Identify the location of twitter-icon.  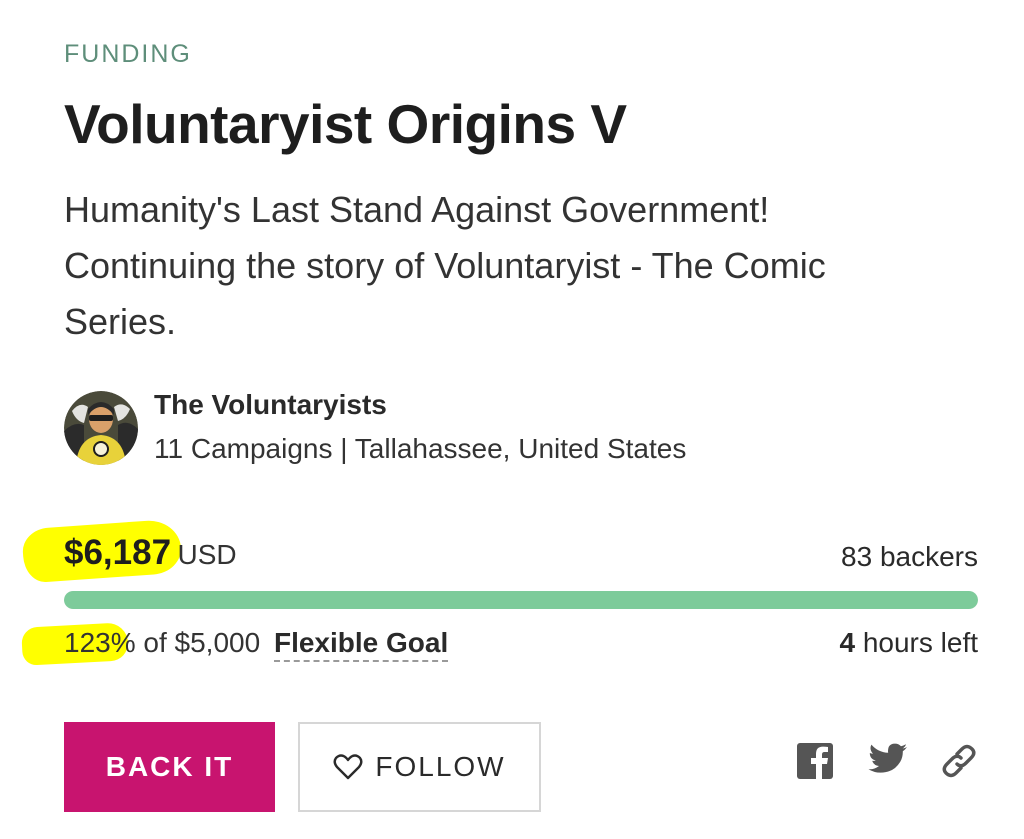
(887, 758).